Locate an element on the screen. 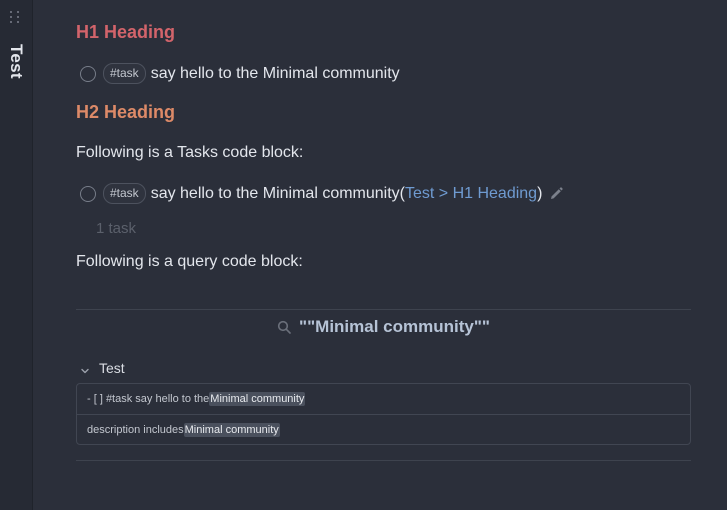 The height and width of the screenshot is (510, 727). backlink: Test > H1 Heading is located at coordinates (471, 194).